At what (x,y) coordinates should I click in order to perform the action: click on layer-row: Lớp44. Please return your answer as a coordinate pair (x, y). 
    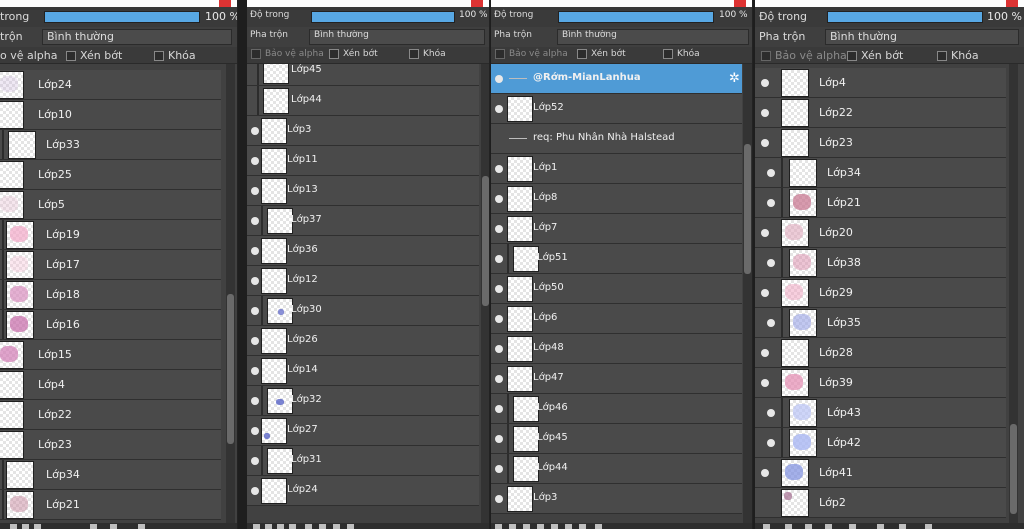
    Looking at the image, I should click on (616, 469).